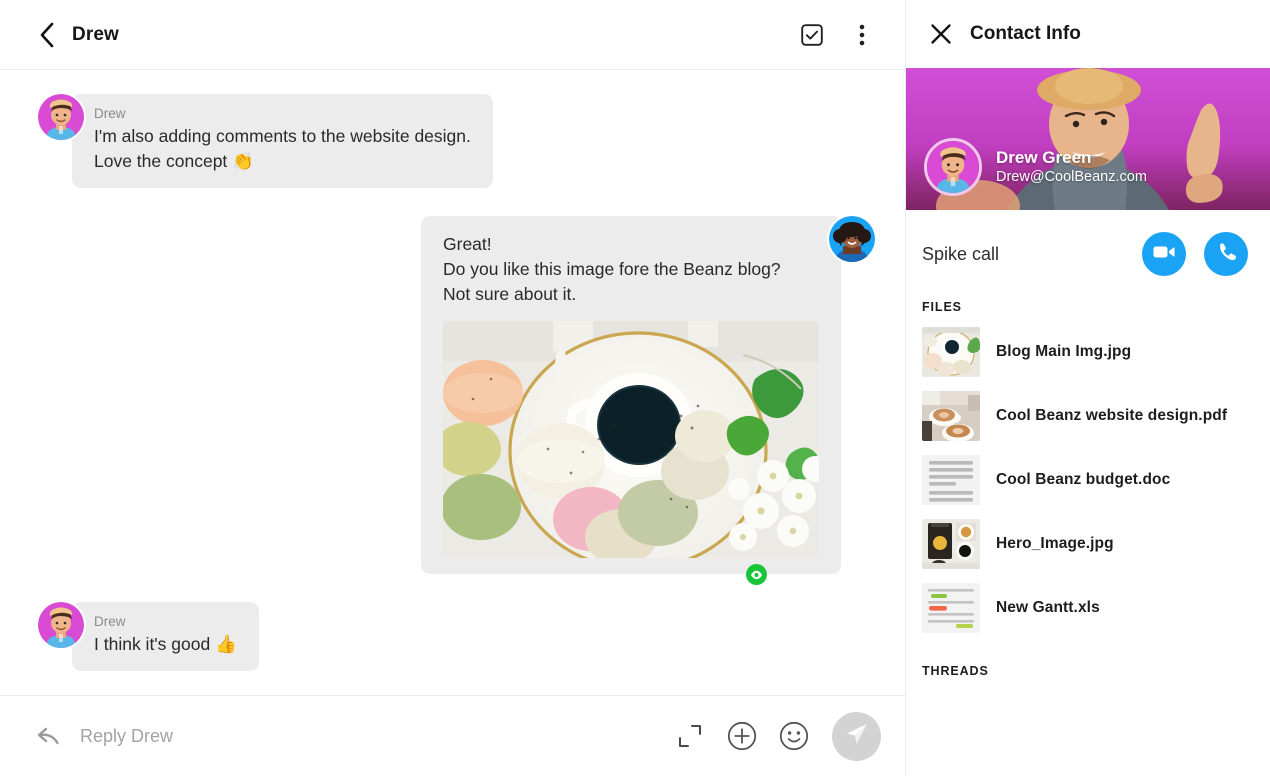  I want to click on message-image-macarons-coffee, so click(631, 439).